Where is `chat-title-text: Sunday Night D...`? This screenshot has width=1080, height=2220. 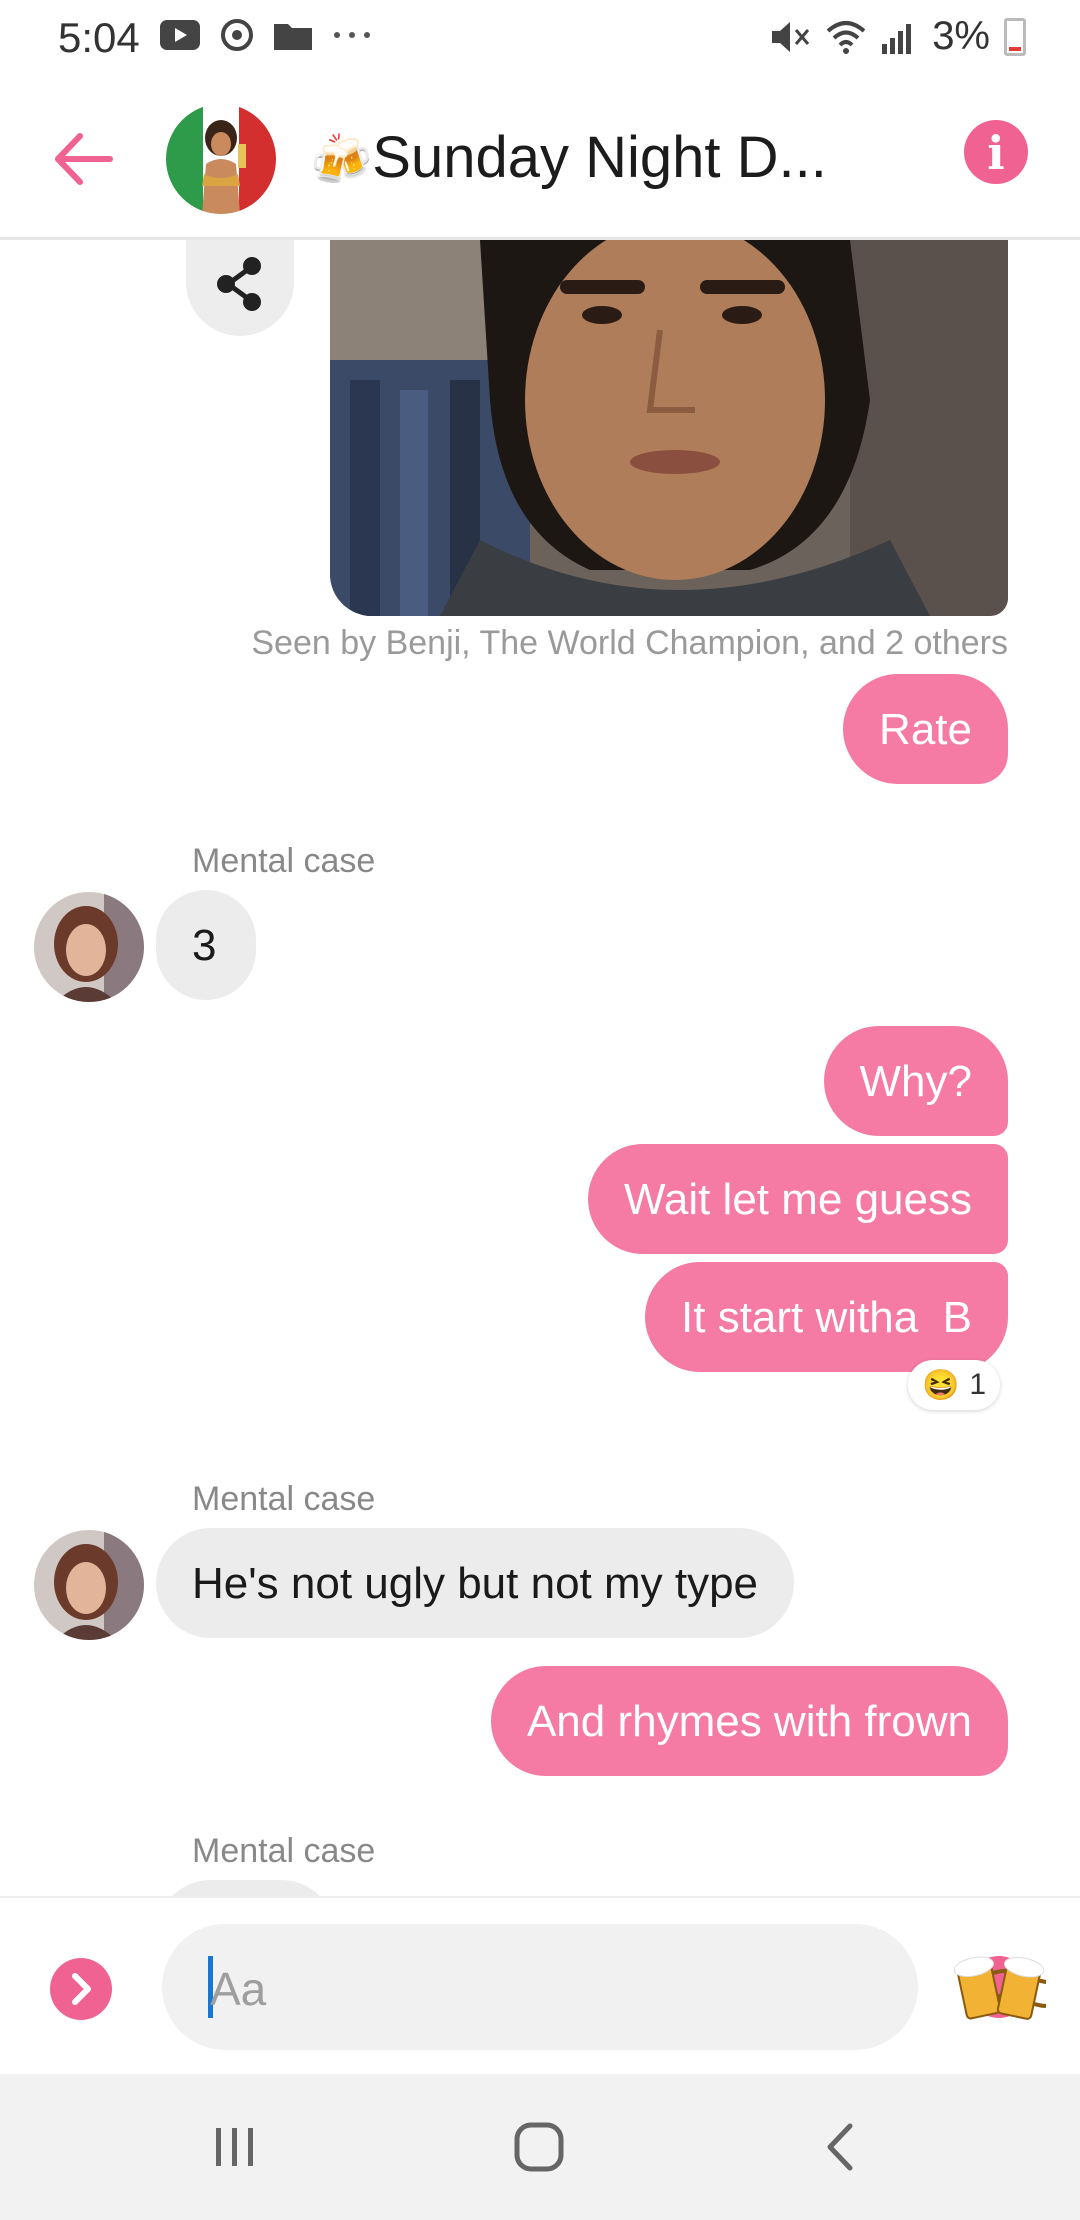
chat-title-text: Sunday Night D... is located at coordinates (599, 157).